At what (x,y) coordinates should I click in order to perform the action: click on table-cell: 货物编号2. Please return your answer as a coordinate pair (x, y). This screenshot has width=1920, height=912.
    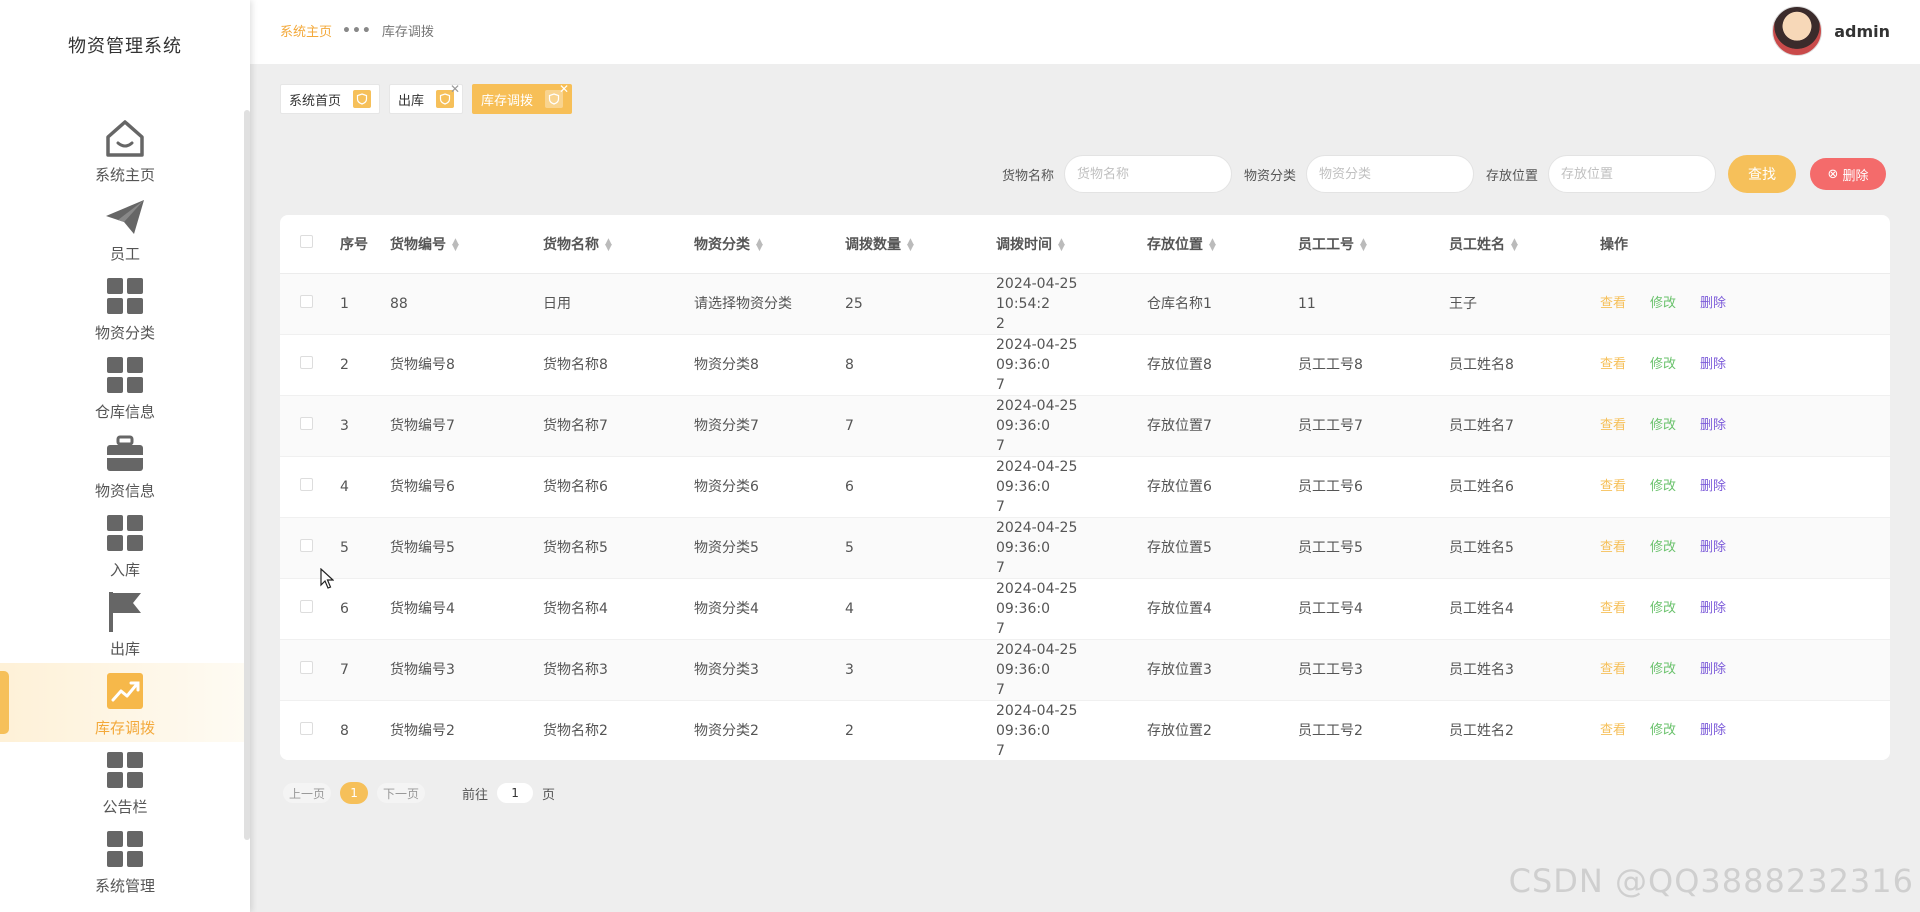
    Looking at the image, I should click on (454, 730).